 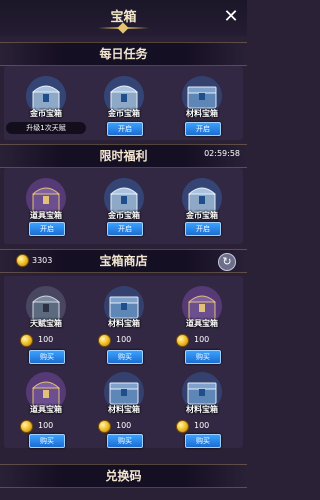 What do you see at coordinates (123, 476) in the screenshot?
I see `redeem-section-title: 兑换码` at bounding box center [123, 476].